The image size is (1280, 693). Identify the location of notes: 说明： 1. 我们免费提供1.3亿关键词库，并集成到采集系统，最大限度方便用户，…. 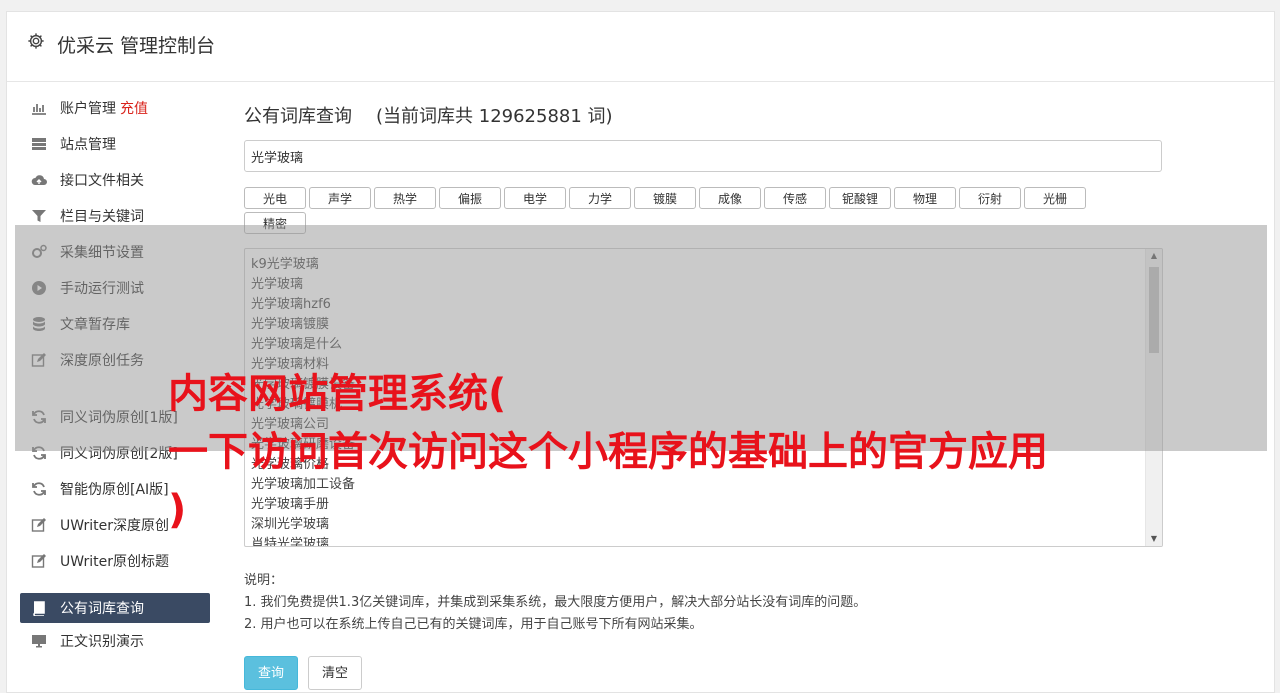
(555, 603).